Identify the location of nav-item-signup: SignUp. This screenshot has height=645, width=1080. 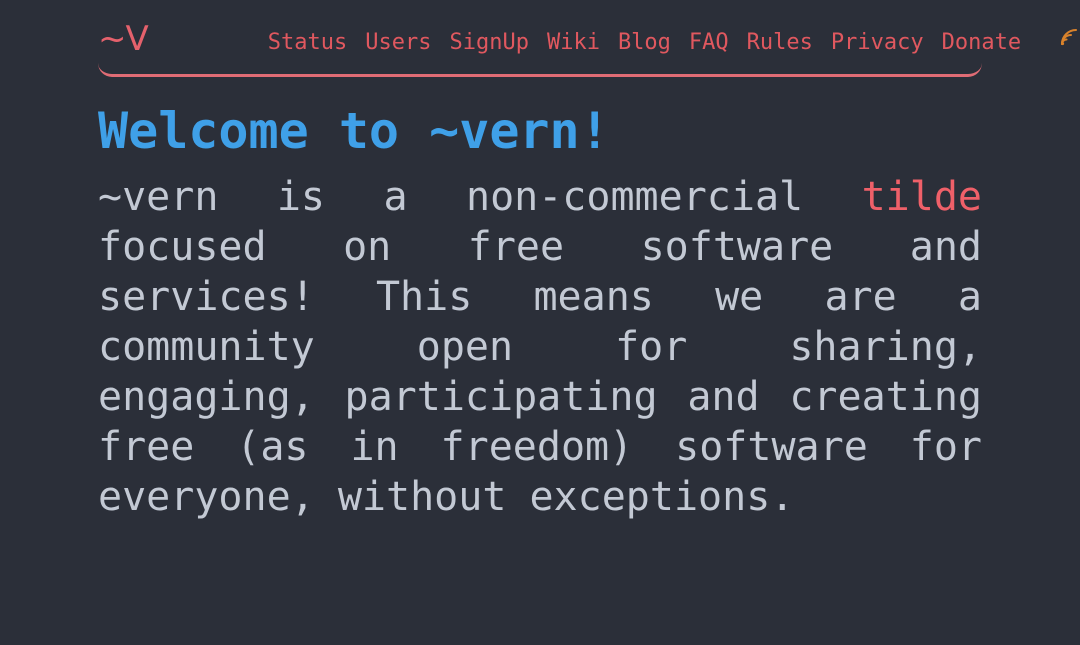
(488, 42).